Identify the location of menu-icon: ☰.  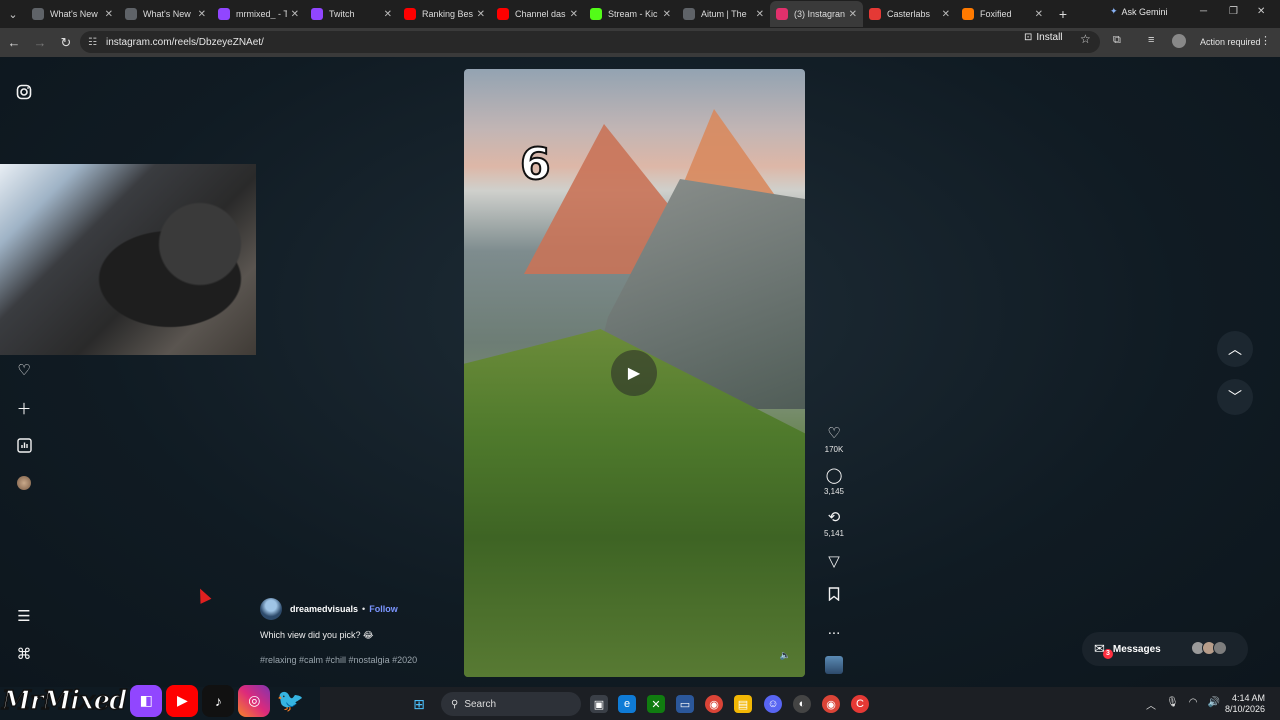
(24, 616).